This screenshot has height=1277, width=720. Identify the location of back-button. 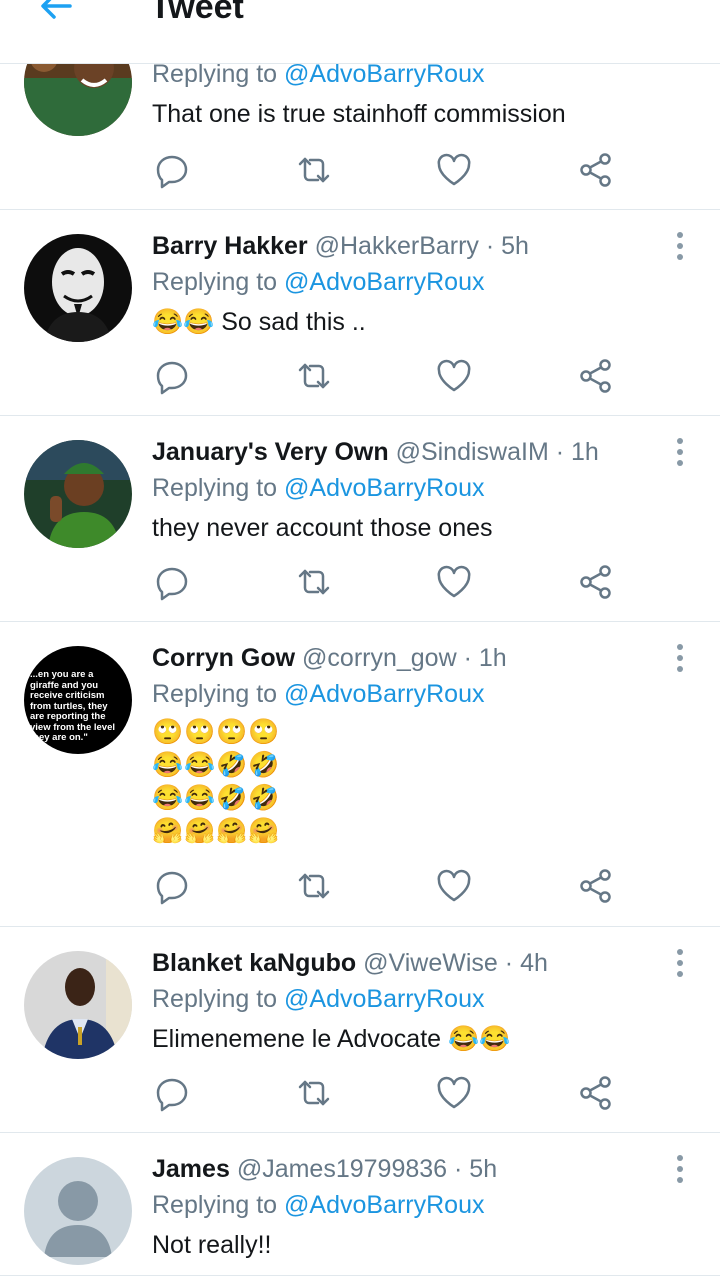
(56, 13).